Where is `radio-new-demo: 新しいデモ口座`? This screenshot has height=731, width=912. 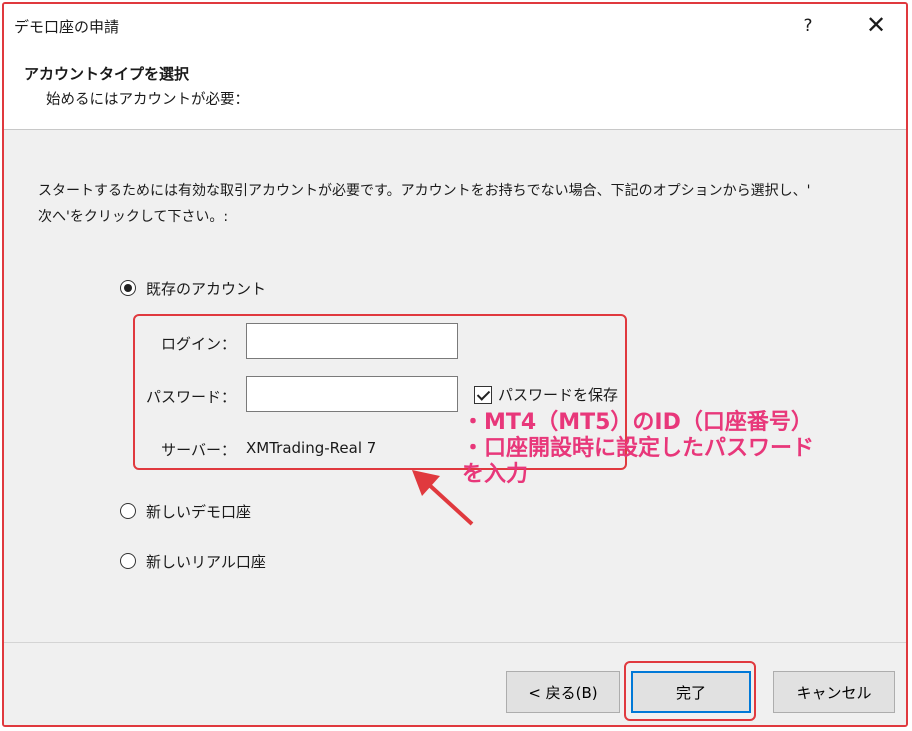 radio-new-demo: 新しいデモ口座 is located at coordinates (185, 511).